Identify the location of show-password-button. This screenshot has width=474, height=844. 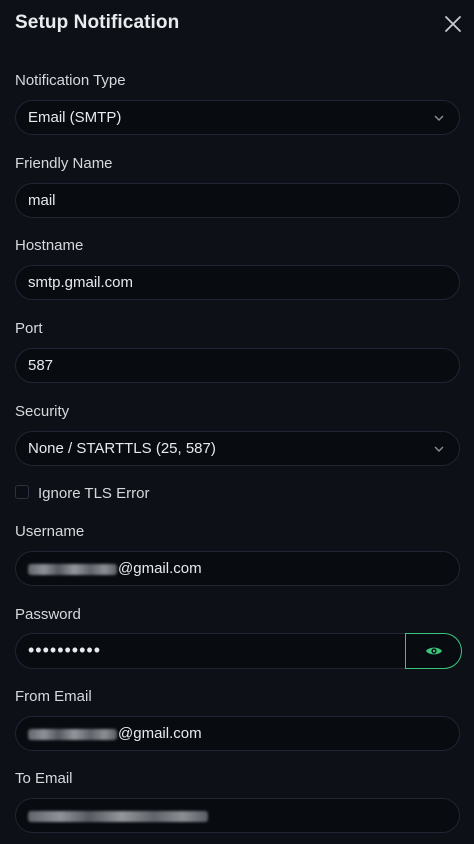
(433, 651).